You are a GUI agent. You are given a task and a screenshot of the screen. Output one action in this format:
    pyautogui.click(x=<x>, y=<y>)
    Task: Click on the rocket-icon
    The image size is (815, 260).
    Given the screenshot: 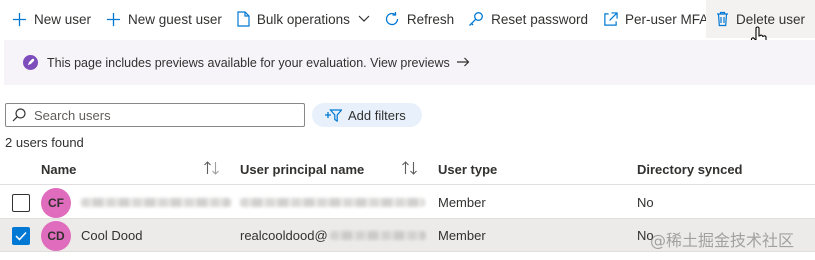 What is the action you would take?
    pyautogui.click(x=30, y=62)
    